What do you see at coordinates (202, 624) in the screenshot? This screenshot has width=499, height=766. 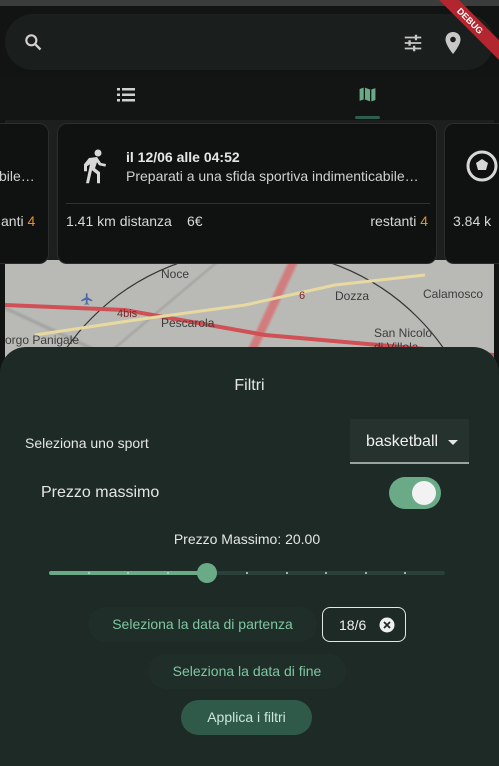 I see `start-date-button: Seleziona la data di partenza` at bounding box center [202, 624].